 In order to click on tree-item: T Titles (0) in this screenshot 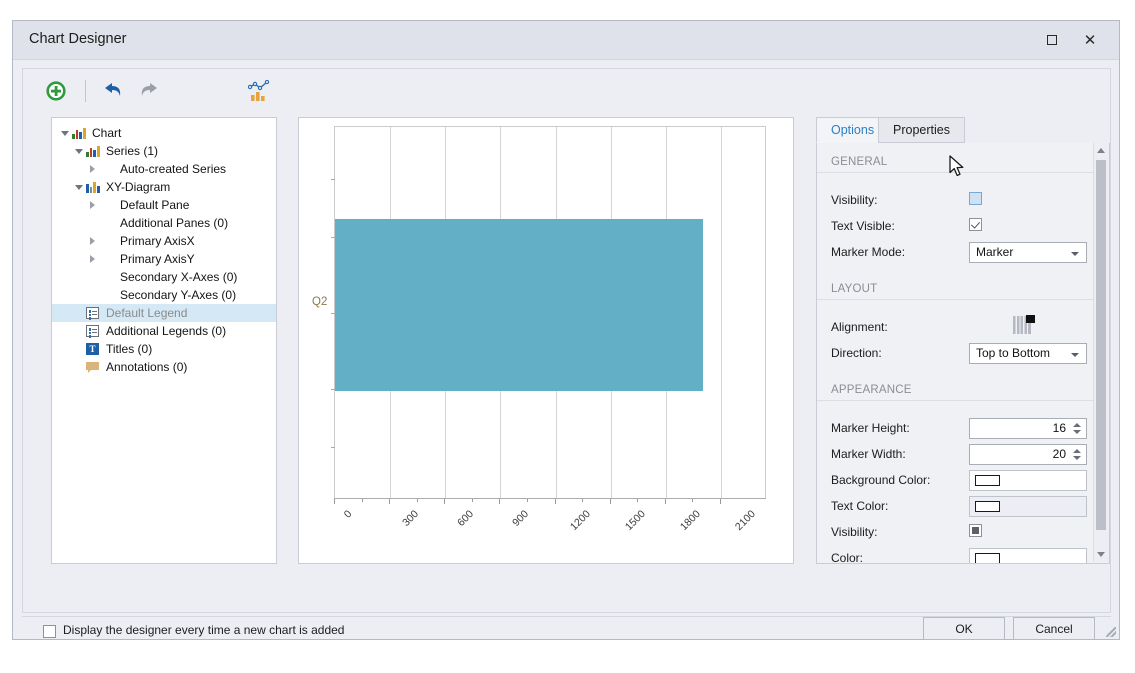, I will do `click(164, 349)`.